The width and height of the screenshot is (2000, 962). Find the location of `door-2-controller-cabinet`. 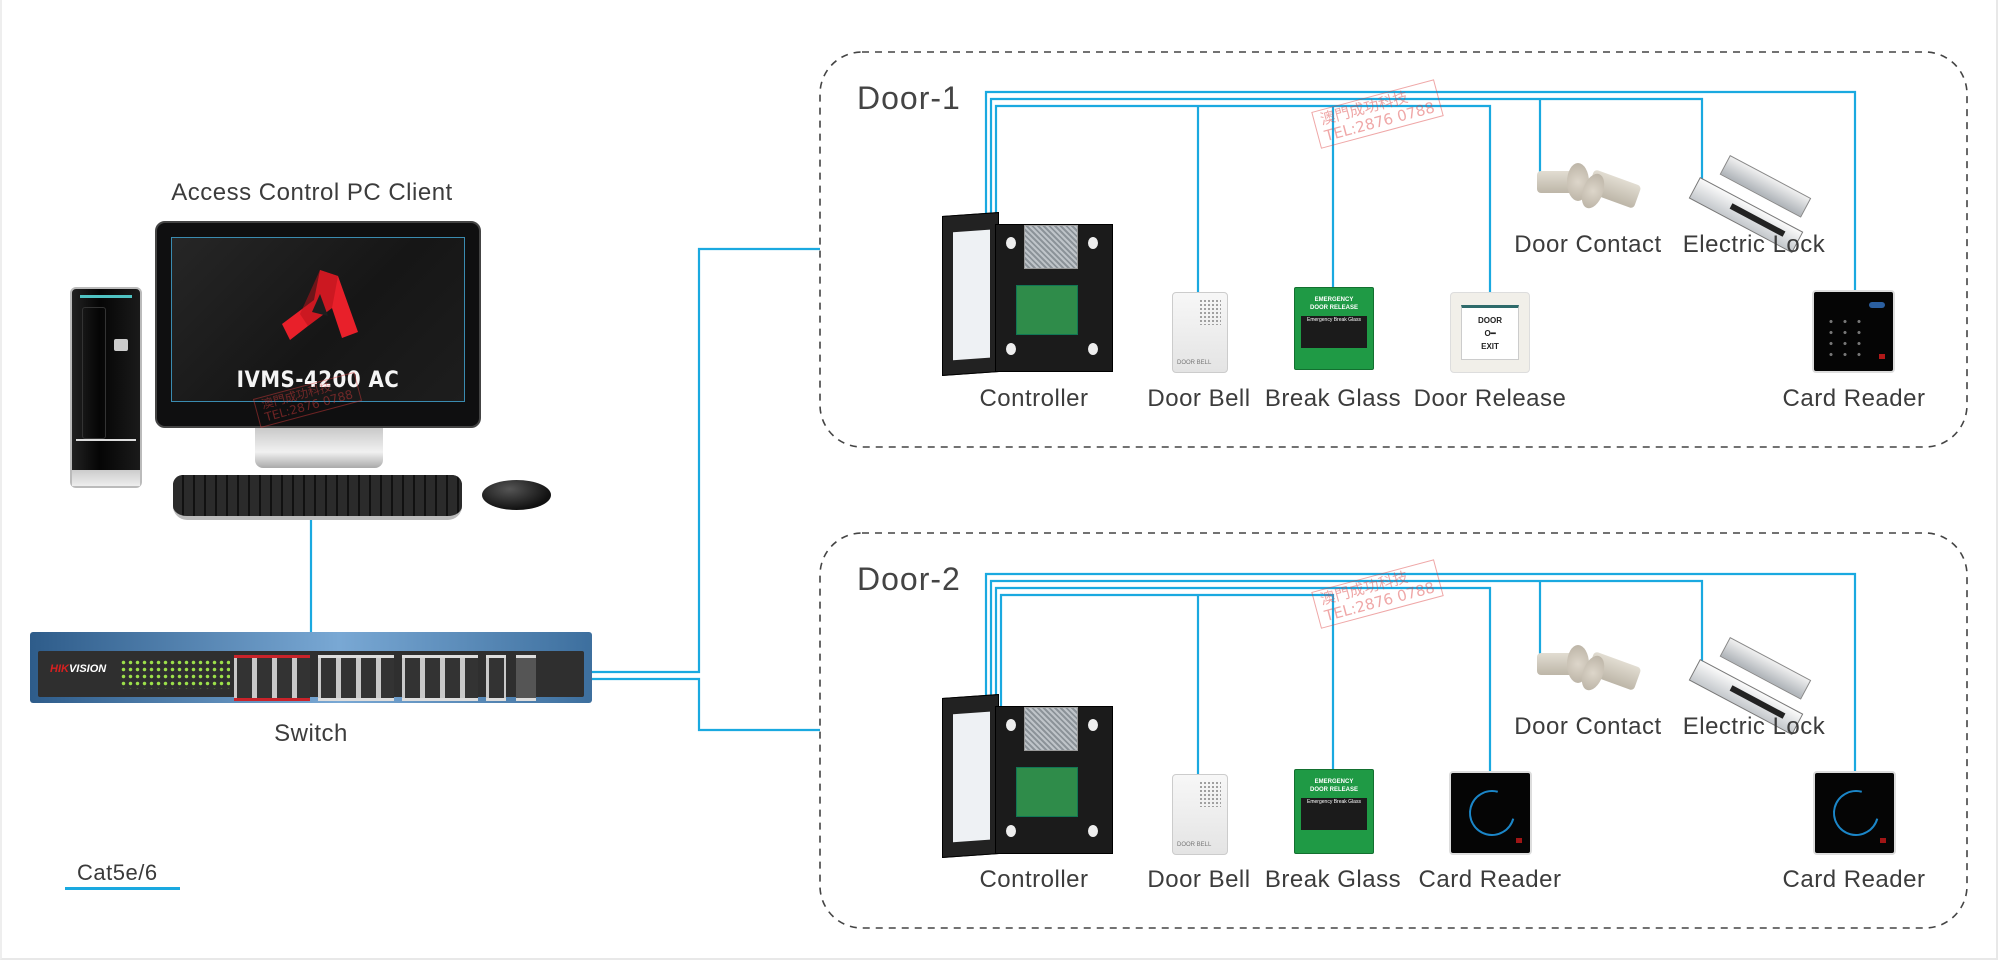

door-2-controller-cabinet is located at coordinates (1054, 780).